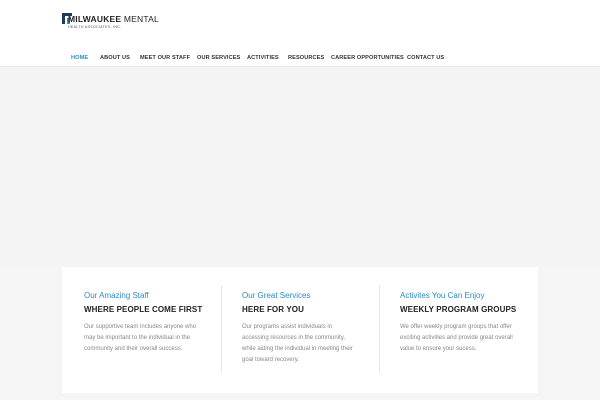 This screenshot has width=600, height=400. What do you see at coordinates (458, 309) in the screenshot?
I see `feature-title: WEEKLY PROGRAM GROUPS` at bounding box center [458, 309].